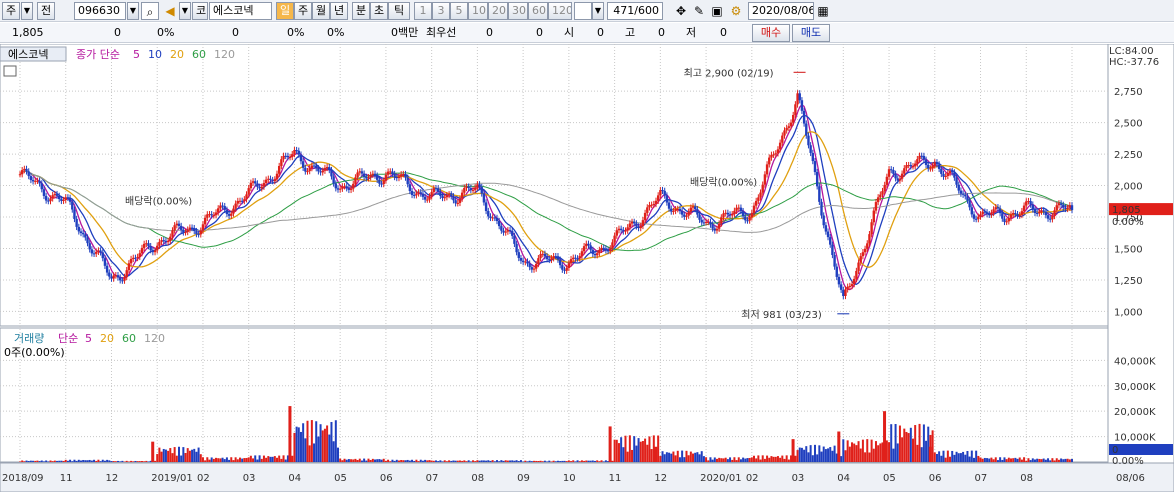 This screenshot has height=492, width=1174. I want to click on count-input: 471/600, so click(635, 11).